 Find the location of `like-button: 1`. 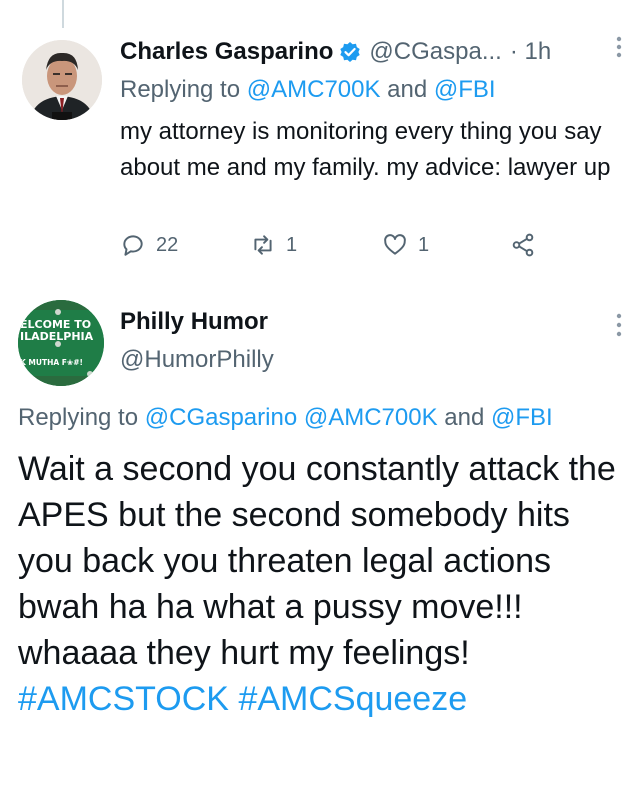

like-button: 1 is located at coordinates (405, 245).